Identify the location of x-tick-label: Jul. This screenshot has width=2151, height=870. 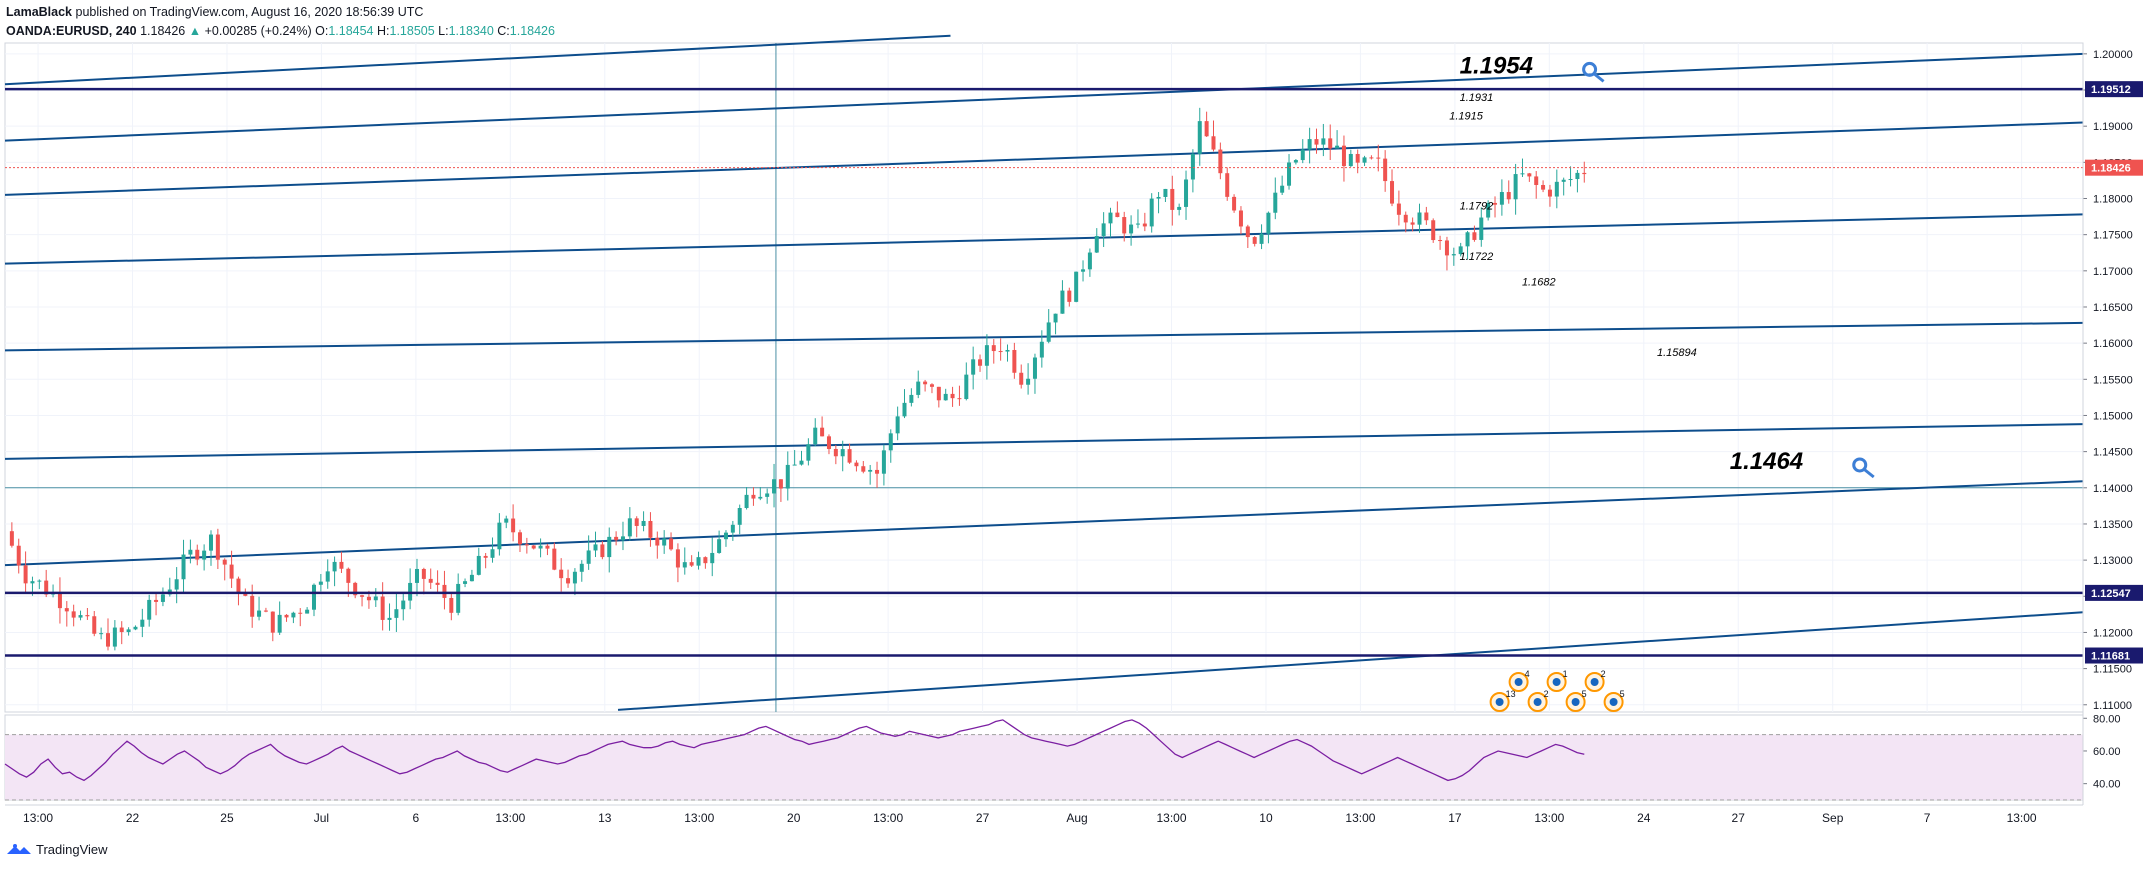
(321, 818).